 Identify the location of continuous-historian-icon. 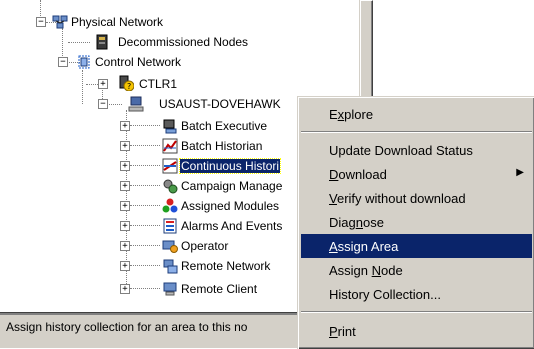
(170, 166).